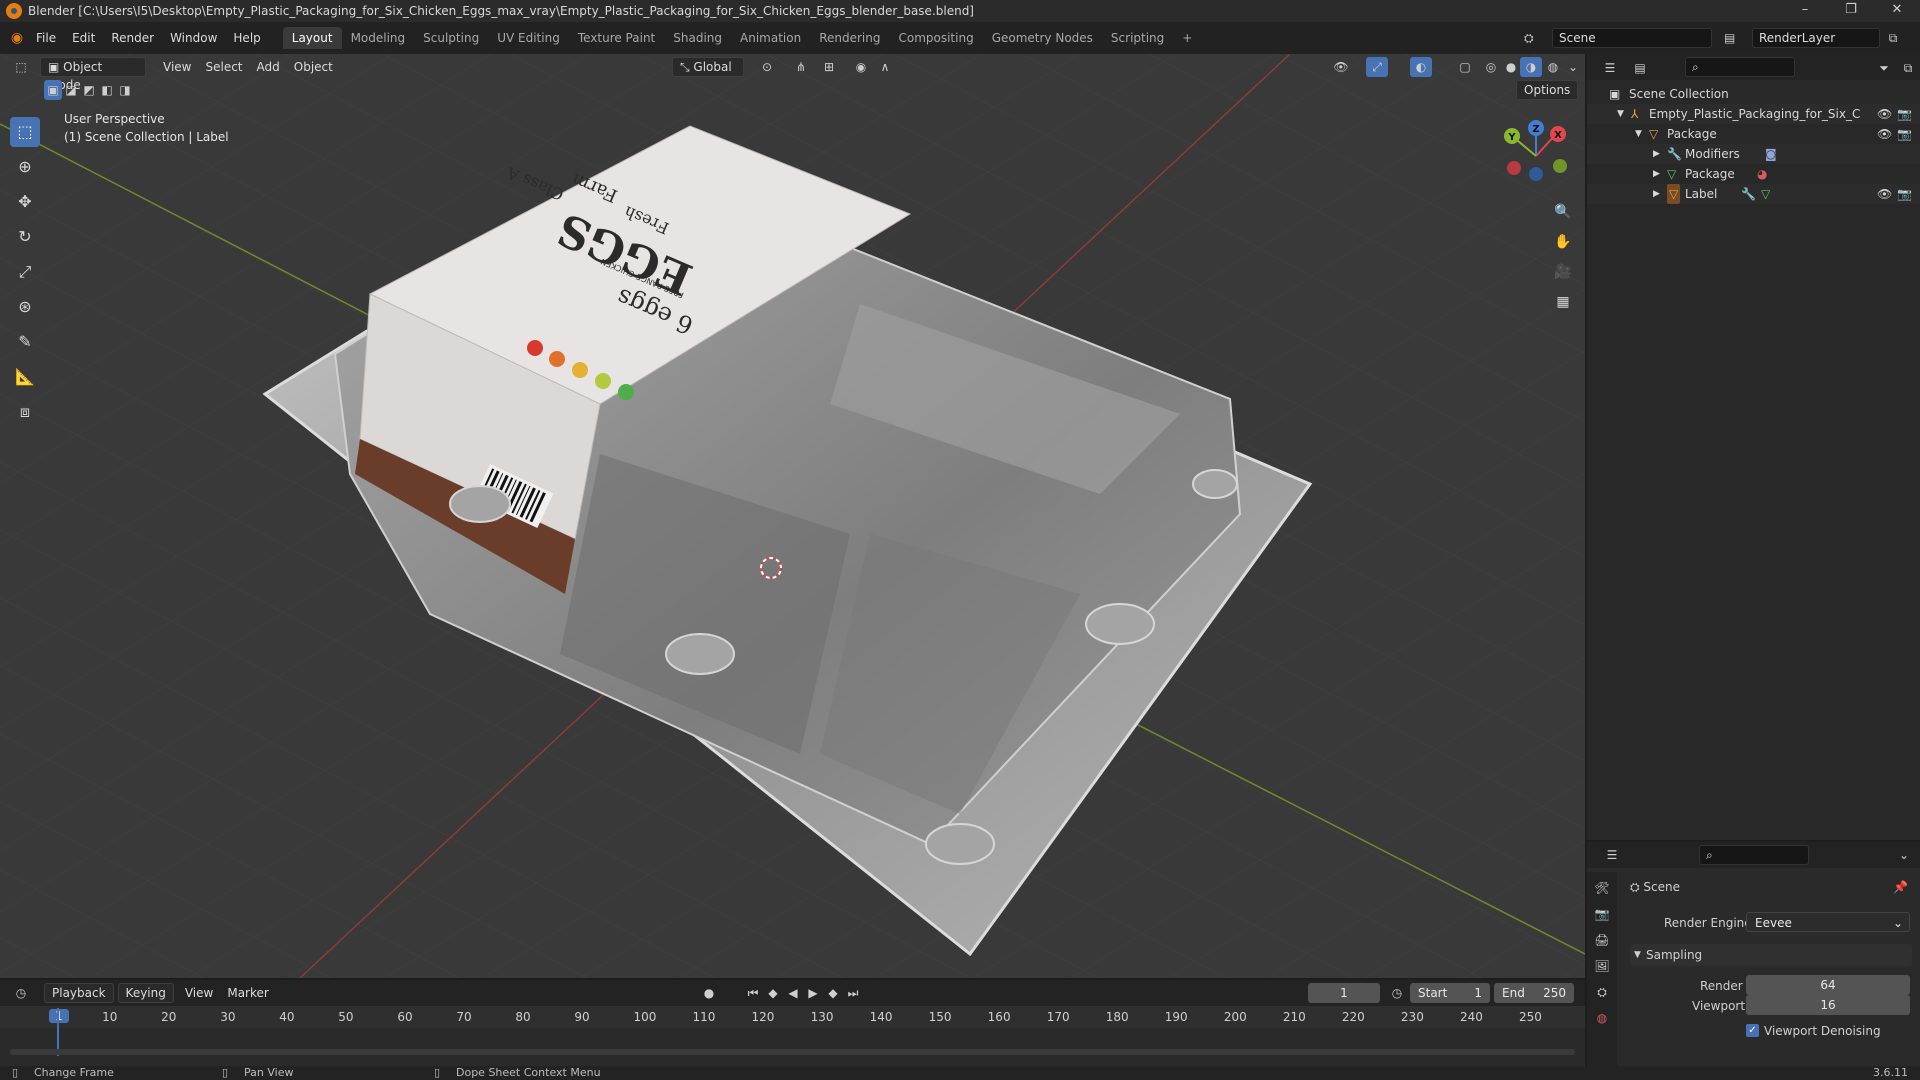  I want to click on camera-view-icon: 🎥, so click(1563, 272).